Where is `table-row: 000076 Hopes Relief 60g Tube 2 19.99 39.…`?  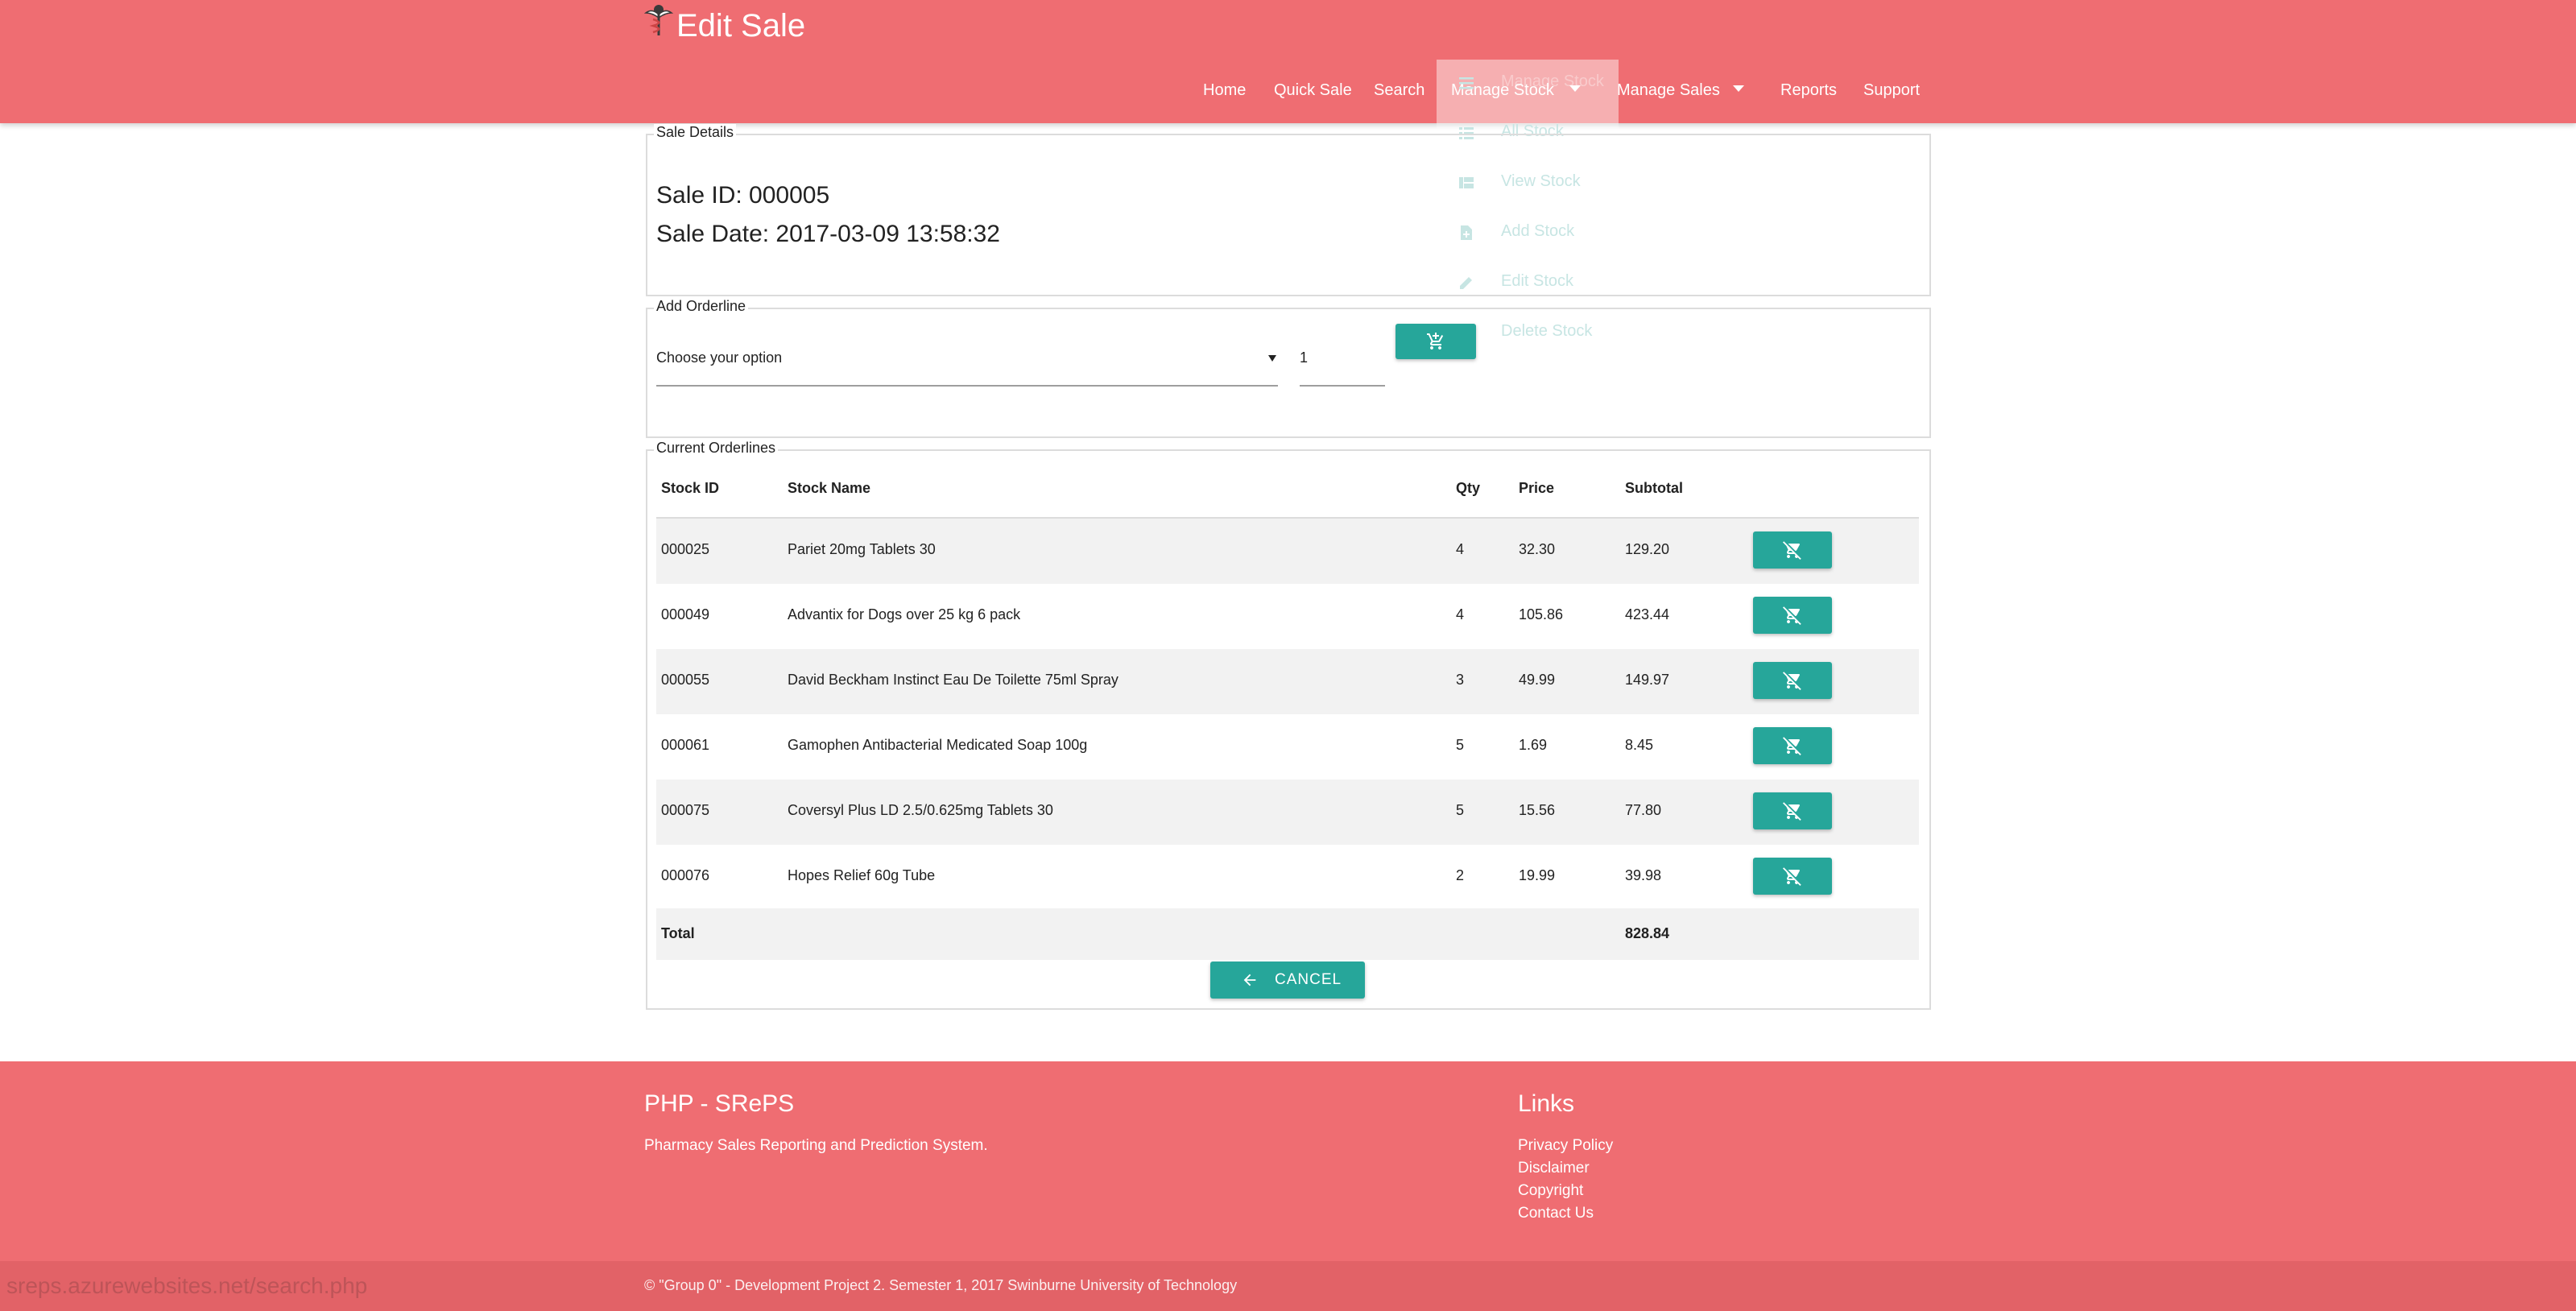
table-row: 000076 Hopes Relief 60g Tube 2 19.99 39.… is located at coordinates (1287, 877).